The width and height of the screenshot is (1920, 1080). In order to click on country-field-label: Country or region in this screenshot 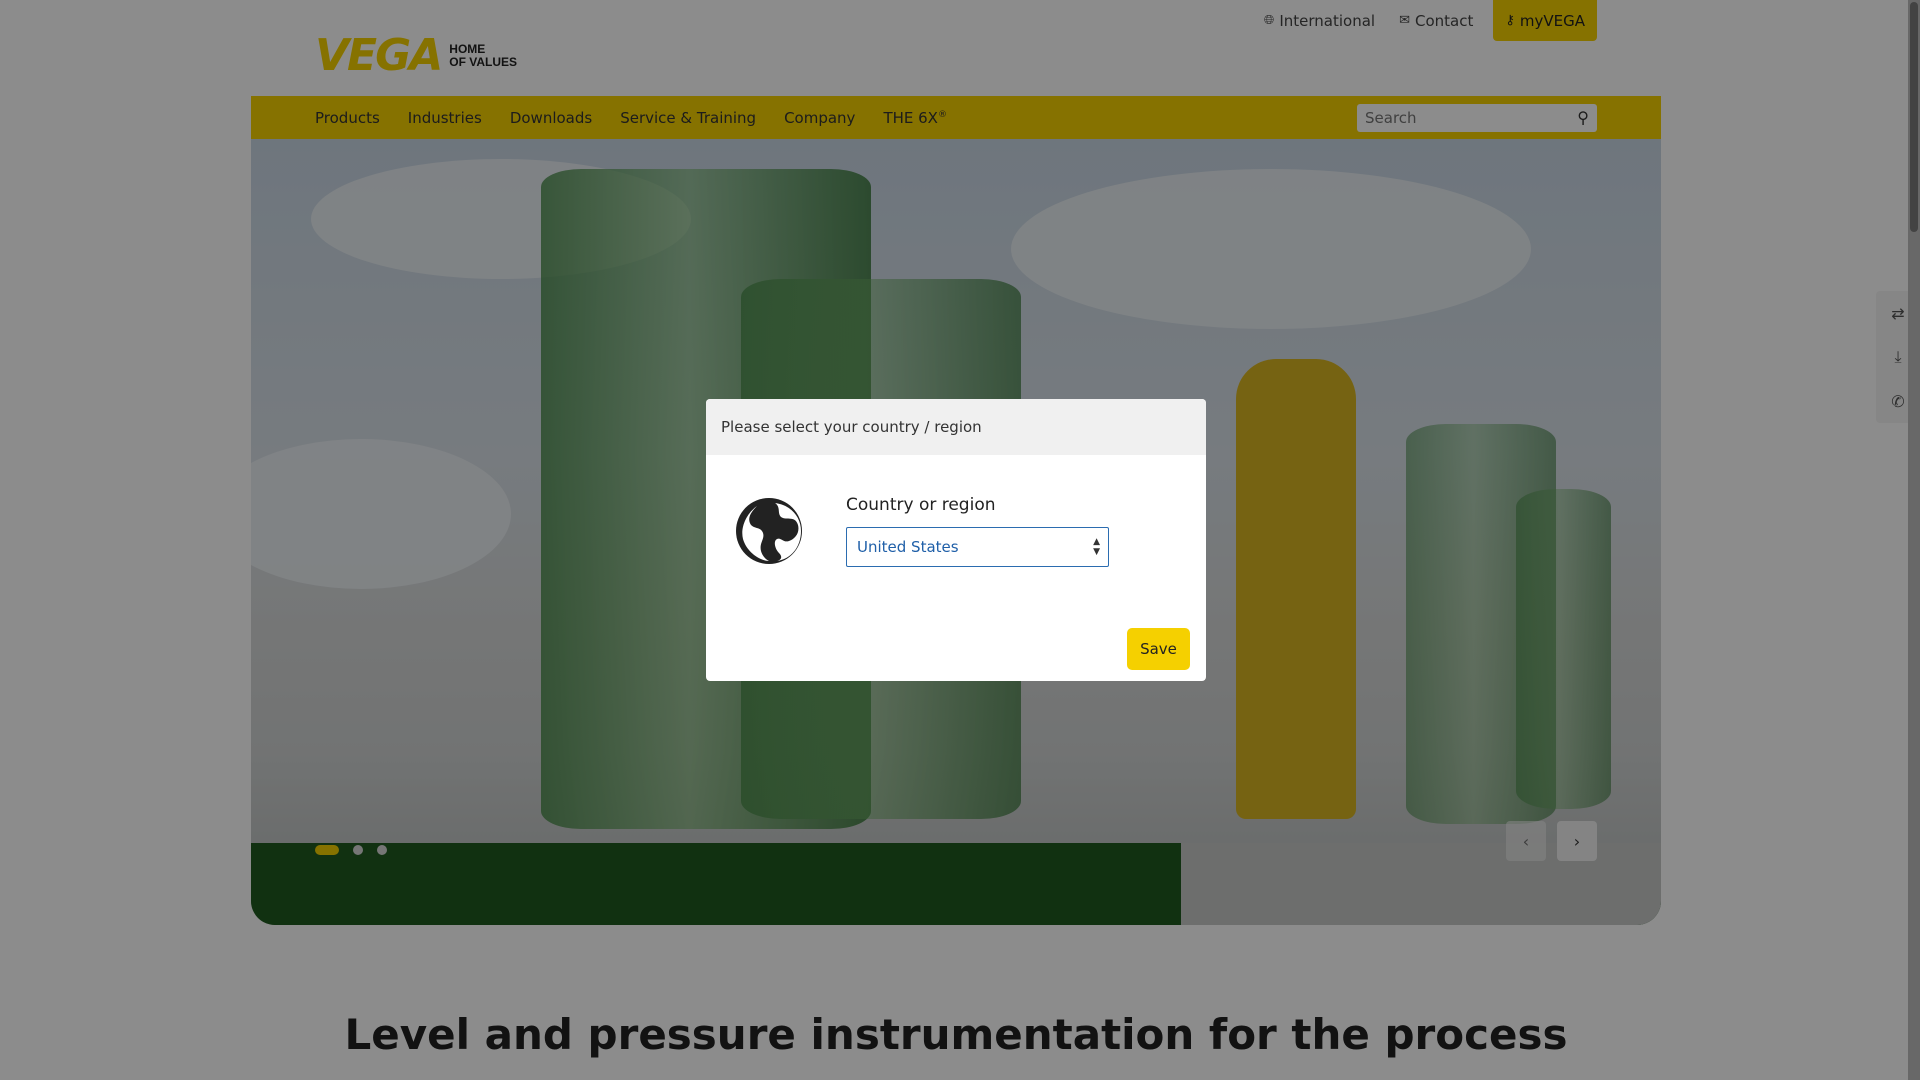, I will do `click(921, 505)`.